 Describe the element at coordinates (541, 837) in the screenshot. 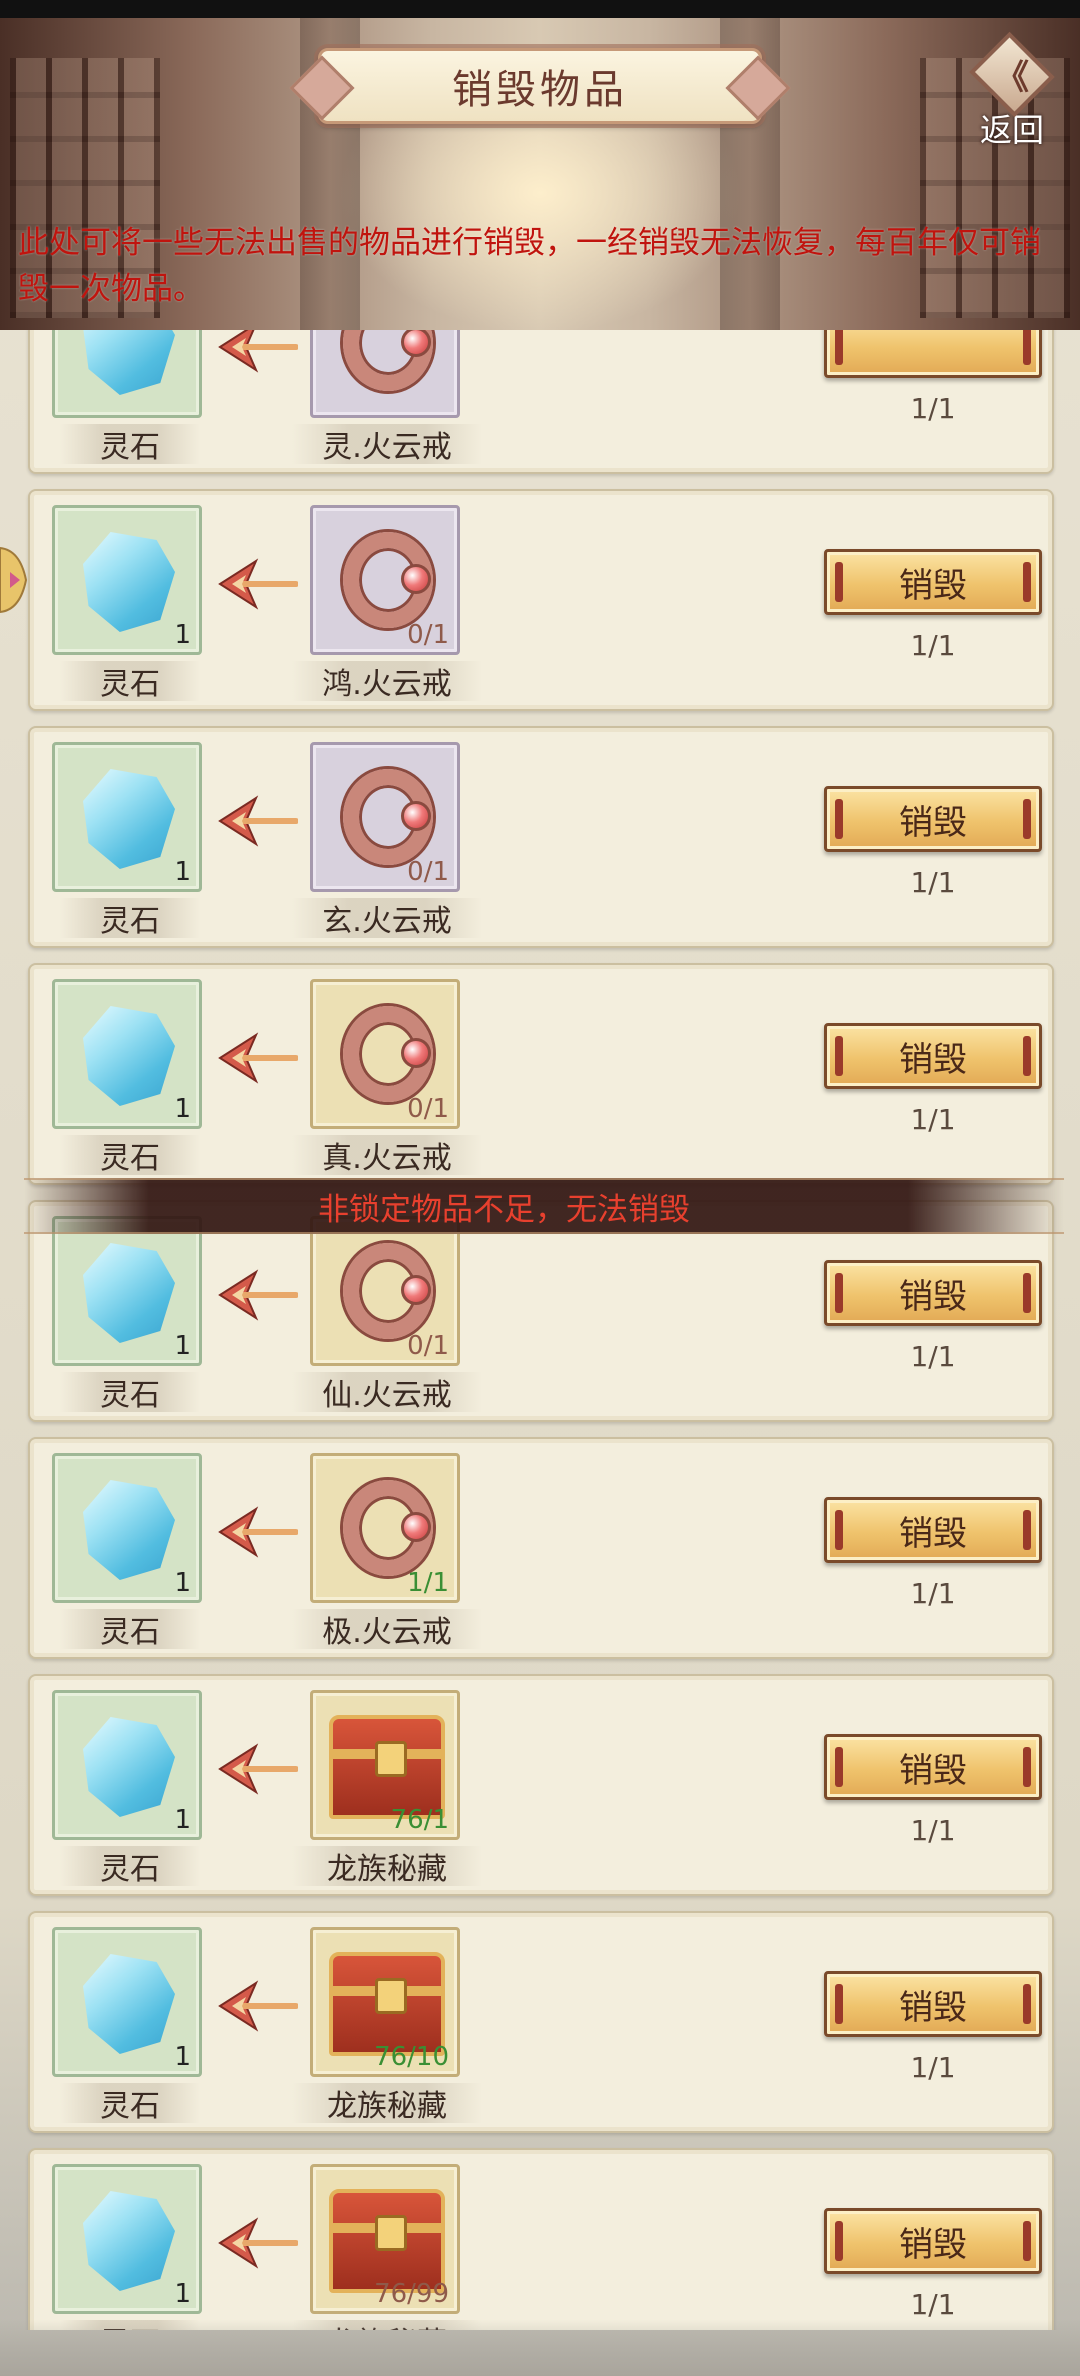

I see `item-row: 1 灵石 0/1 玄.火云戒 销毁 1/1` at that location.